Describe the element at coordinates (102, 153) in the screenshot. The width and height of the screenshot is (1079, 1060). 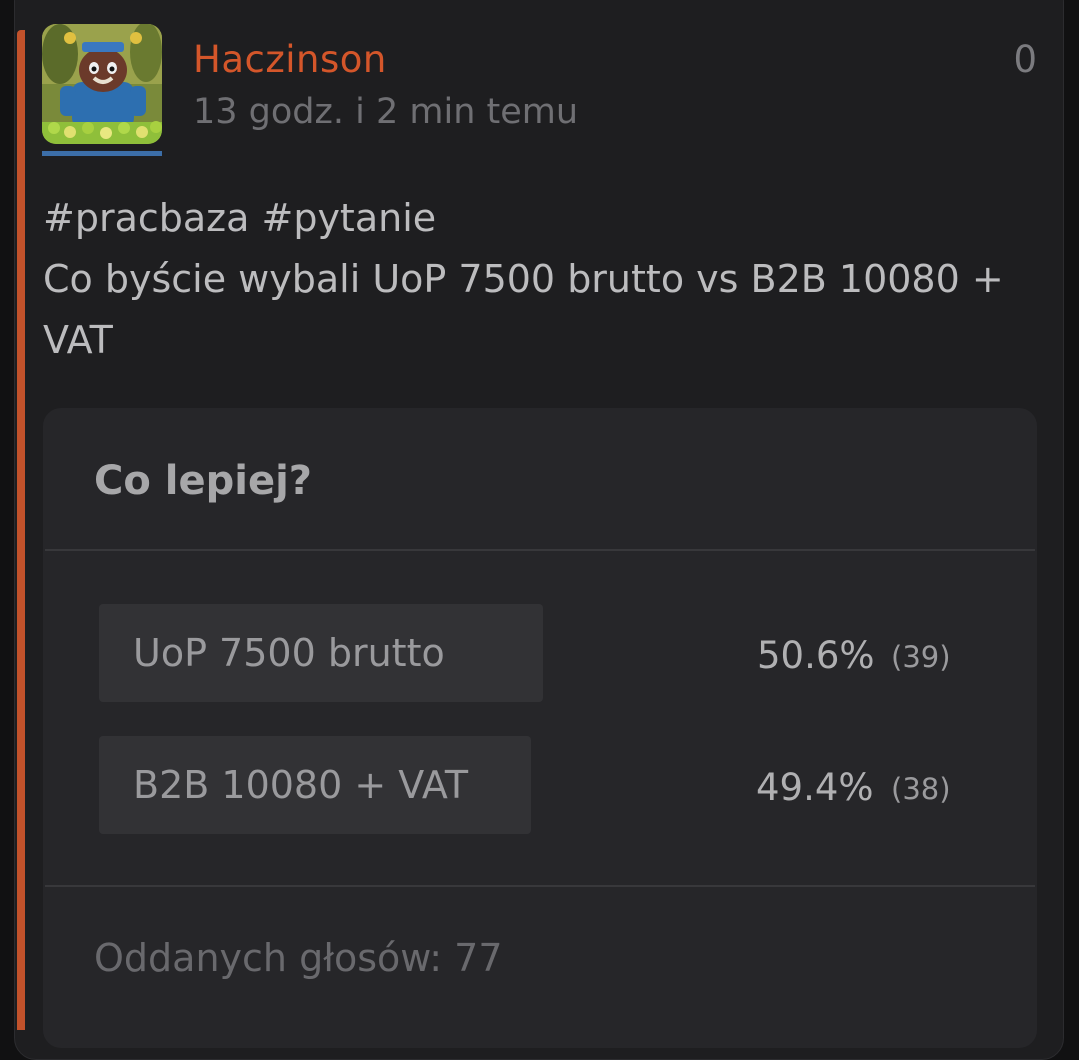
I see `avatar-status-bar` at that location.